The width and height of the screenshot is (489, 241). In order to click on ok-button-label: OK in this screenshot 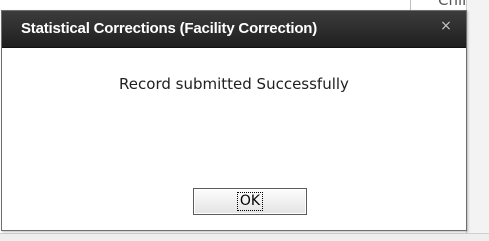, I will do `click(250, 201)`.